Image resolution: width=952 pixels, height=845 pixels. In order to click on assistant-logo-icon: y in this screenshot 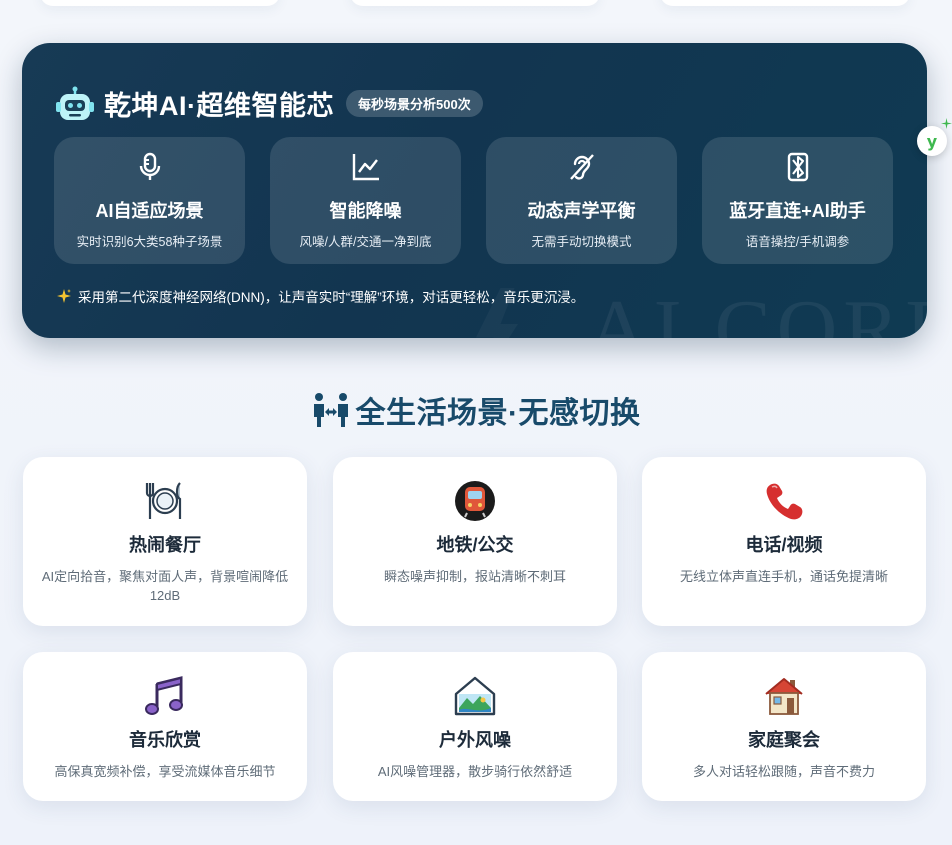, I will do `click(932, 141)`.